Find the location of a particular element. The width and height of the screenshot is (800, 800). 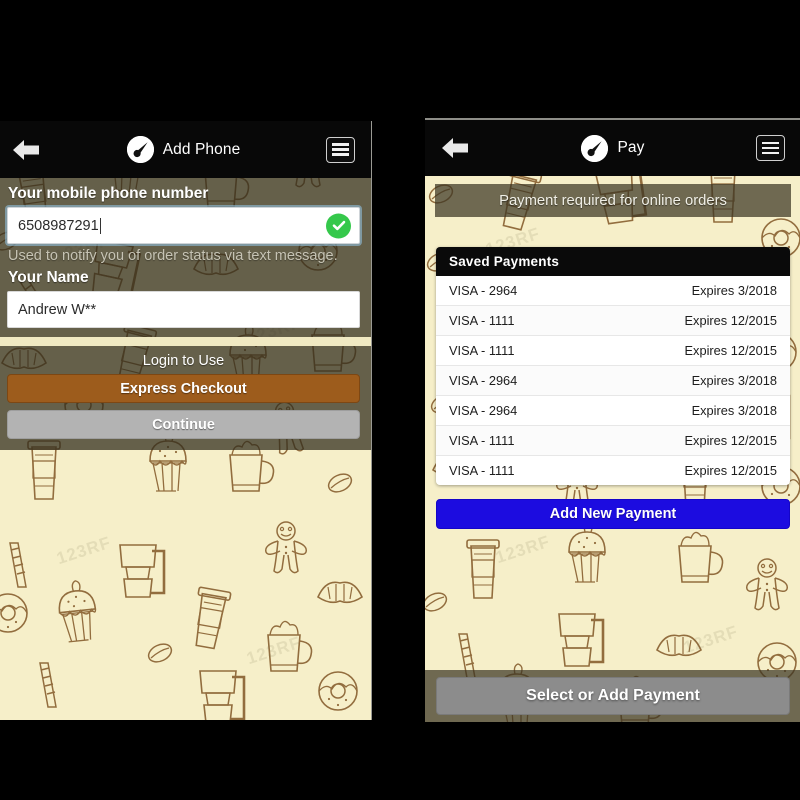

navbar-add-phone: Add Phone is located at coordinates (185, 149).